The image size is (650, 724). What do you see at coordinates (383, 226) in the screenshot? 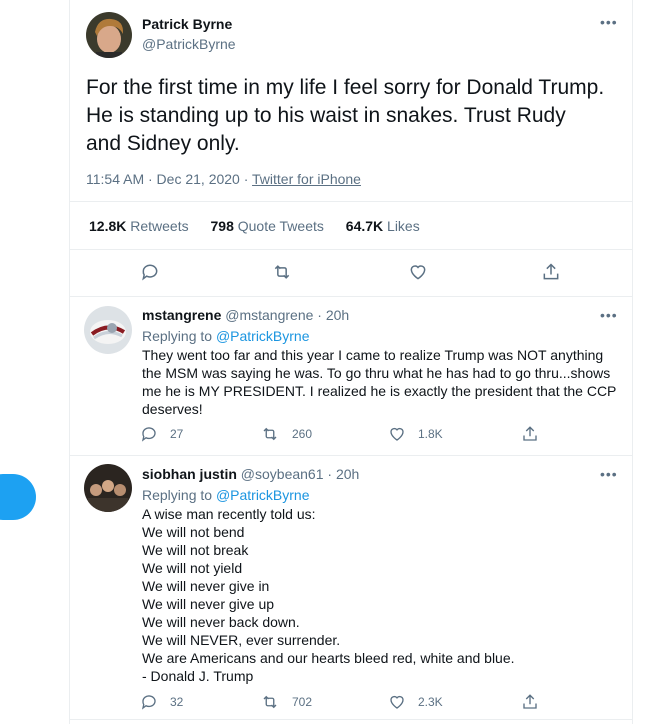
I see `likes-stat: 64.7K Likes` at bounding box center [383, 226].